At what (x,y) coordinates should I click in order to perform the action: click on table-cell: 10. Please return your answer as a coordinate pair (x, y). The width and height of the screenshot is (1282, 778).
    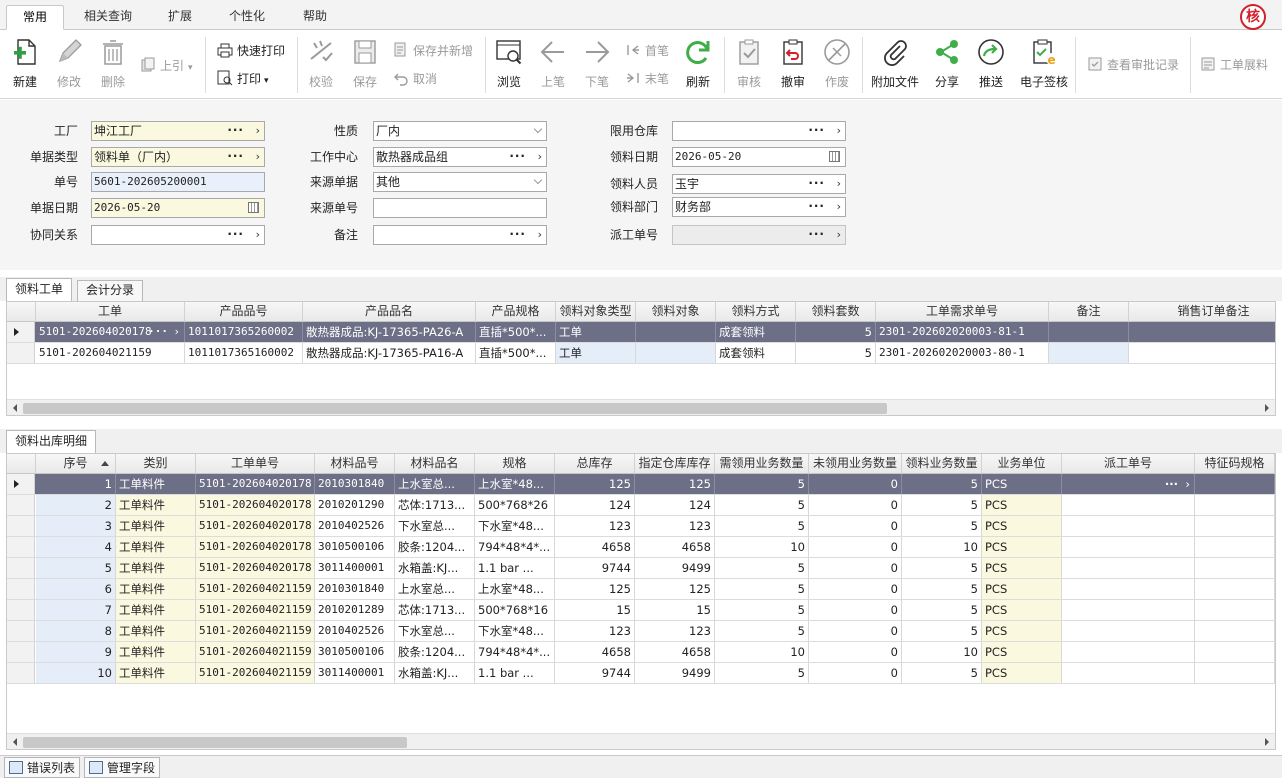
    Looking at the image, I should click on (762, 547).